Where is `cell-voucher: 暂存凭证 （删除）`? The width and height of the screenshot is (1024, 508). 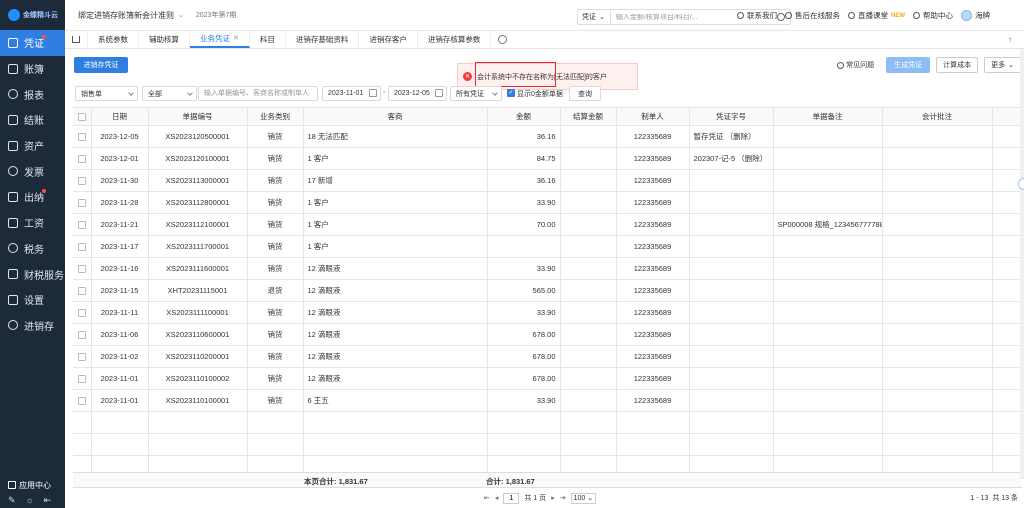 cell-voucher: 暂存凭证 （删除） is located at coordinates (731, 136).